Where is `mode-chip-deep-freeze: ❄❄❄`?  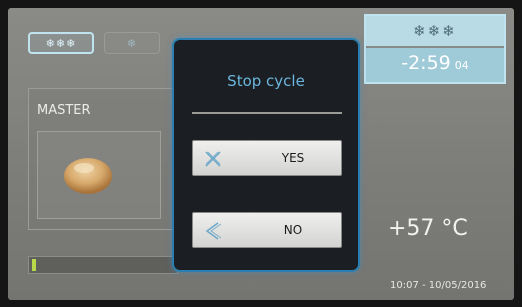
mode-chip-deep-freeze: ❄❄❄ is located at coordinates (61, 43).